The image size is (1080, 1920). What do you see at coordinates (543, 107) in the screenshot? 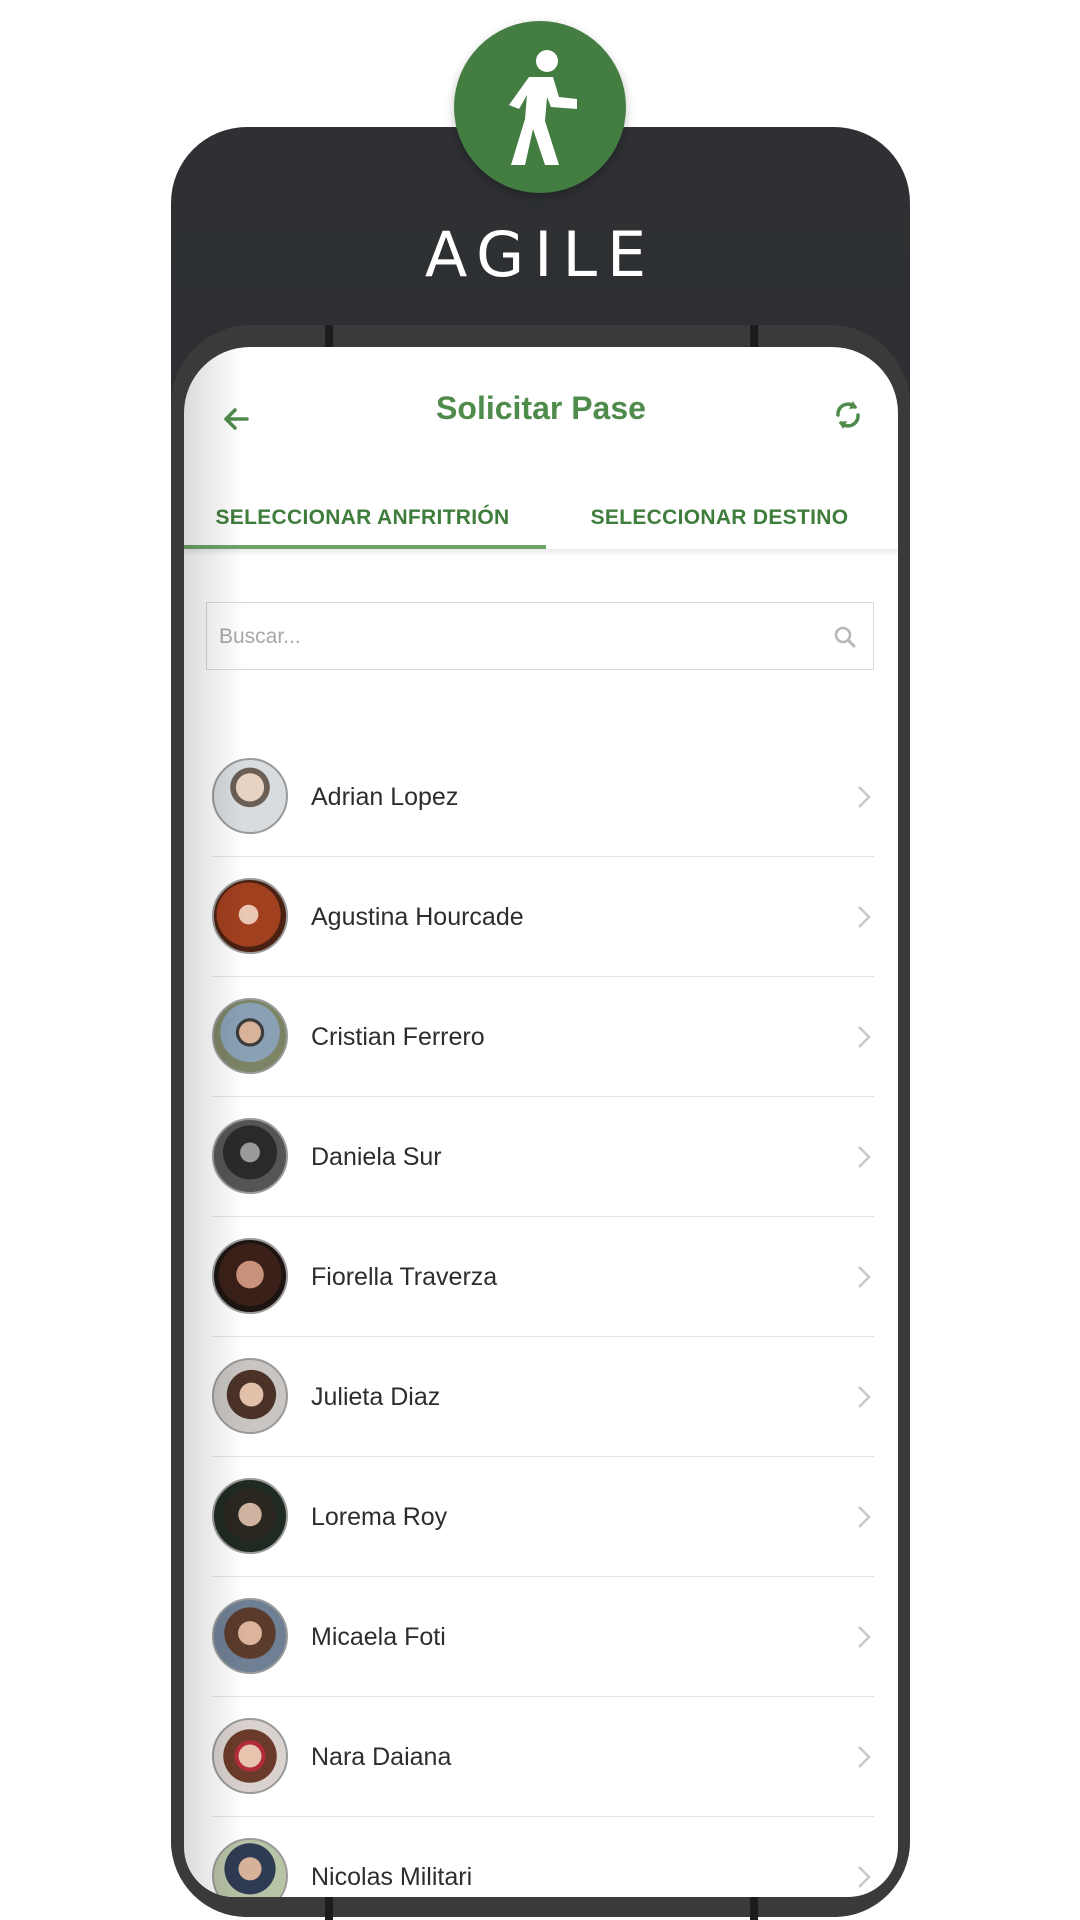
I see `walking-person-icon` at bounding box center [543, 107].